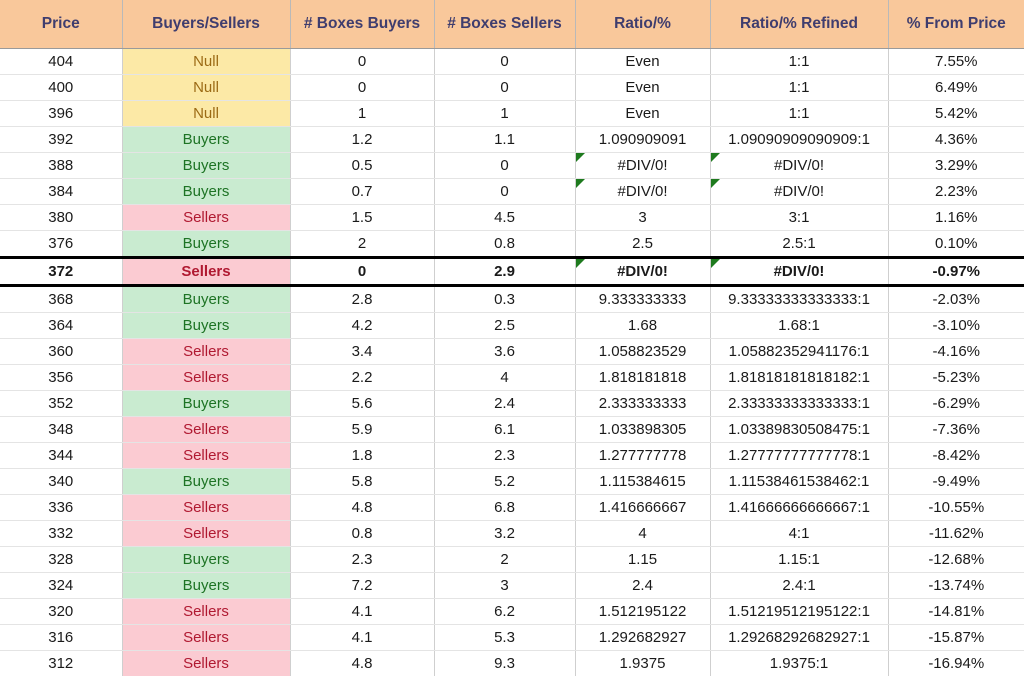  I want to click on cell-price: 380, so click(61, 218).